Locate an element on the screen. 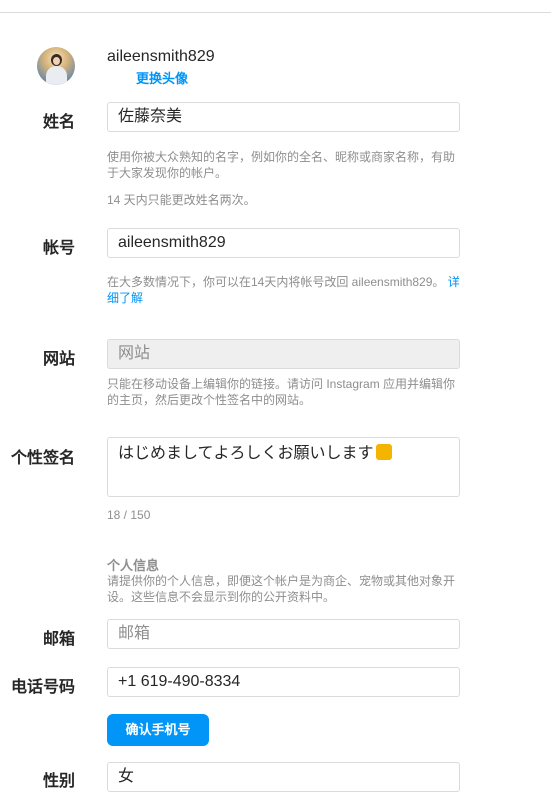  avatar is located at coordinates (56, 66).